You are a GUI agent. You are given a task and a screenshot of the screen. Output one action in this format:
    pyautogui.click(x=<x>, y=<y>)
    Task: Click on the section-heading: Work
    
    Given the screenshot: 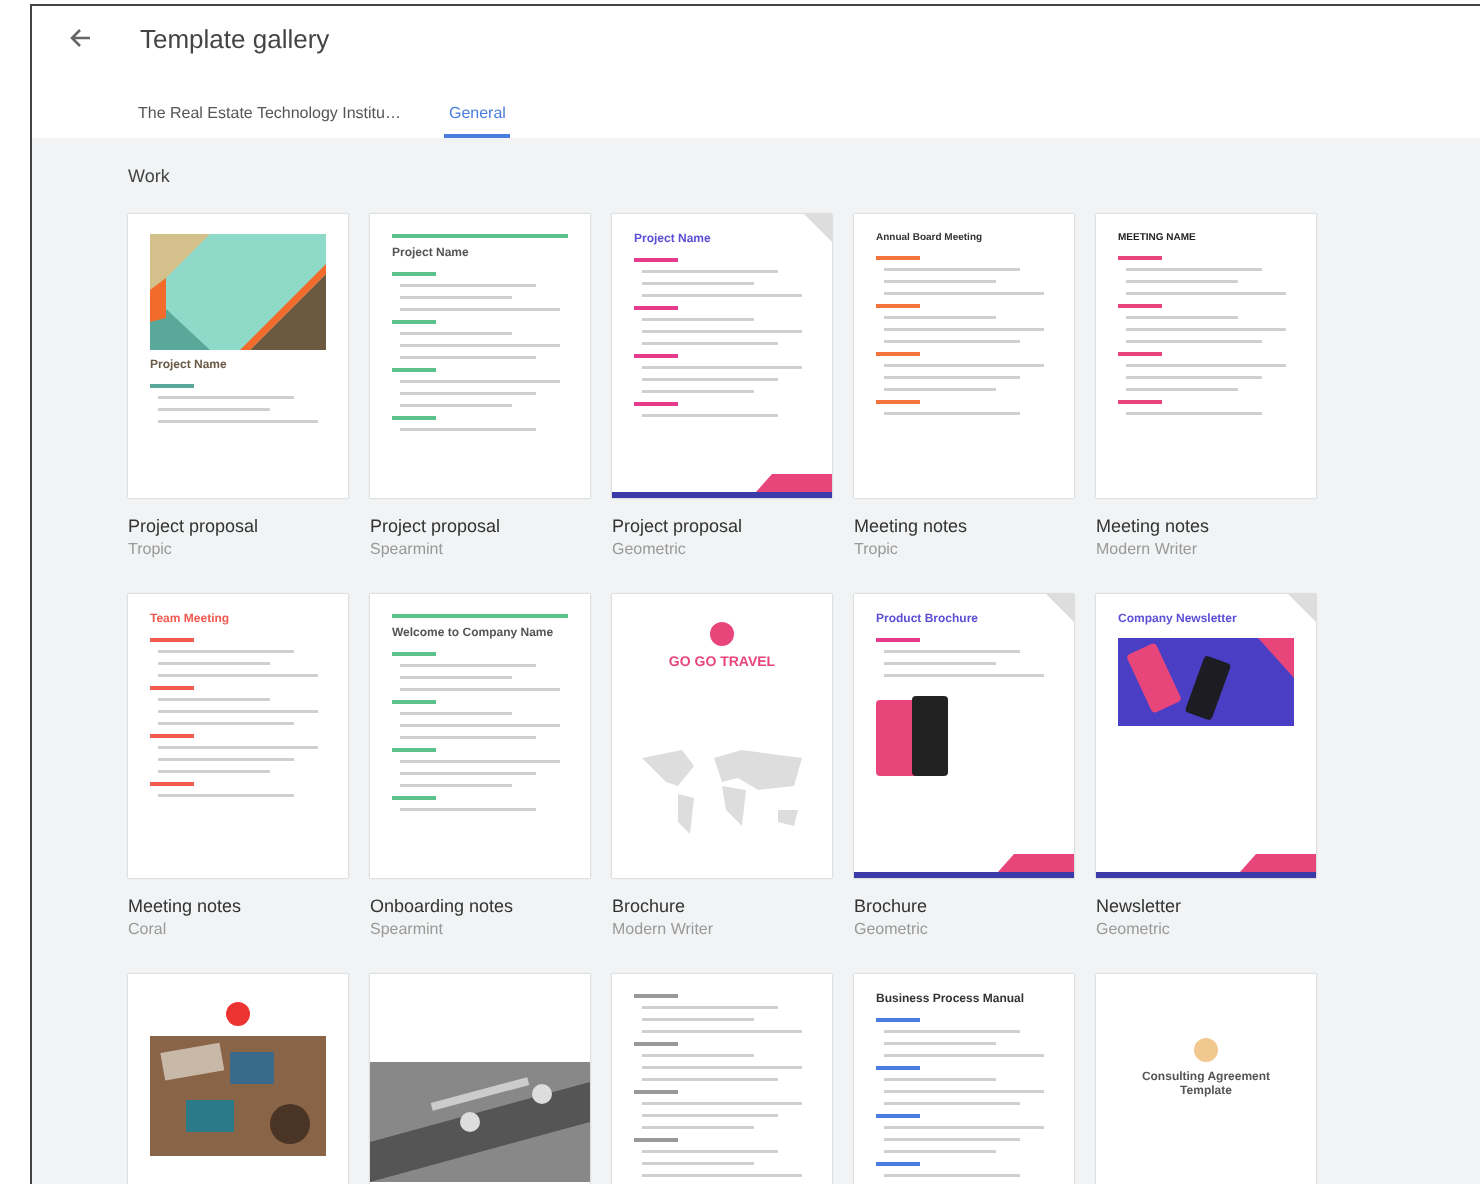 What is the action you would take?
    pyautogui.click(x=150, y=176)
    